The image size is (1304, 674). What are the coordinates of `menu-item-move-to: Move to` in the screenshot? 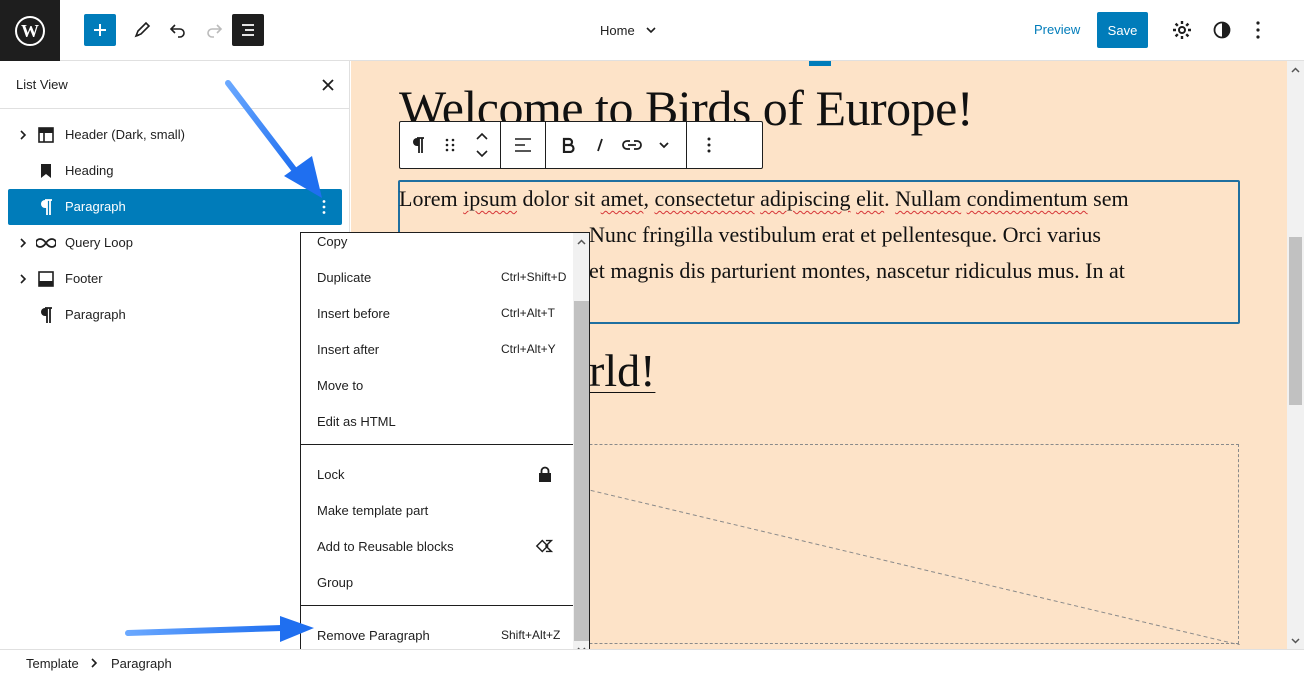 It's located at (437, 385).